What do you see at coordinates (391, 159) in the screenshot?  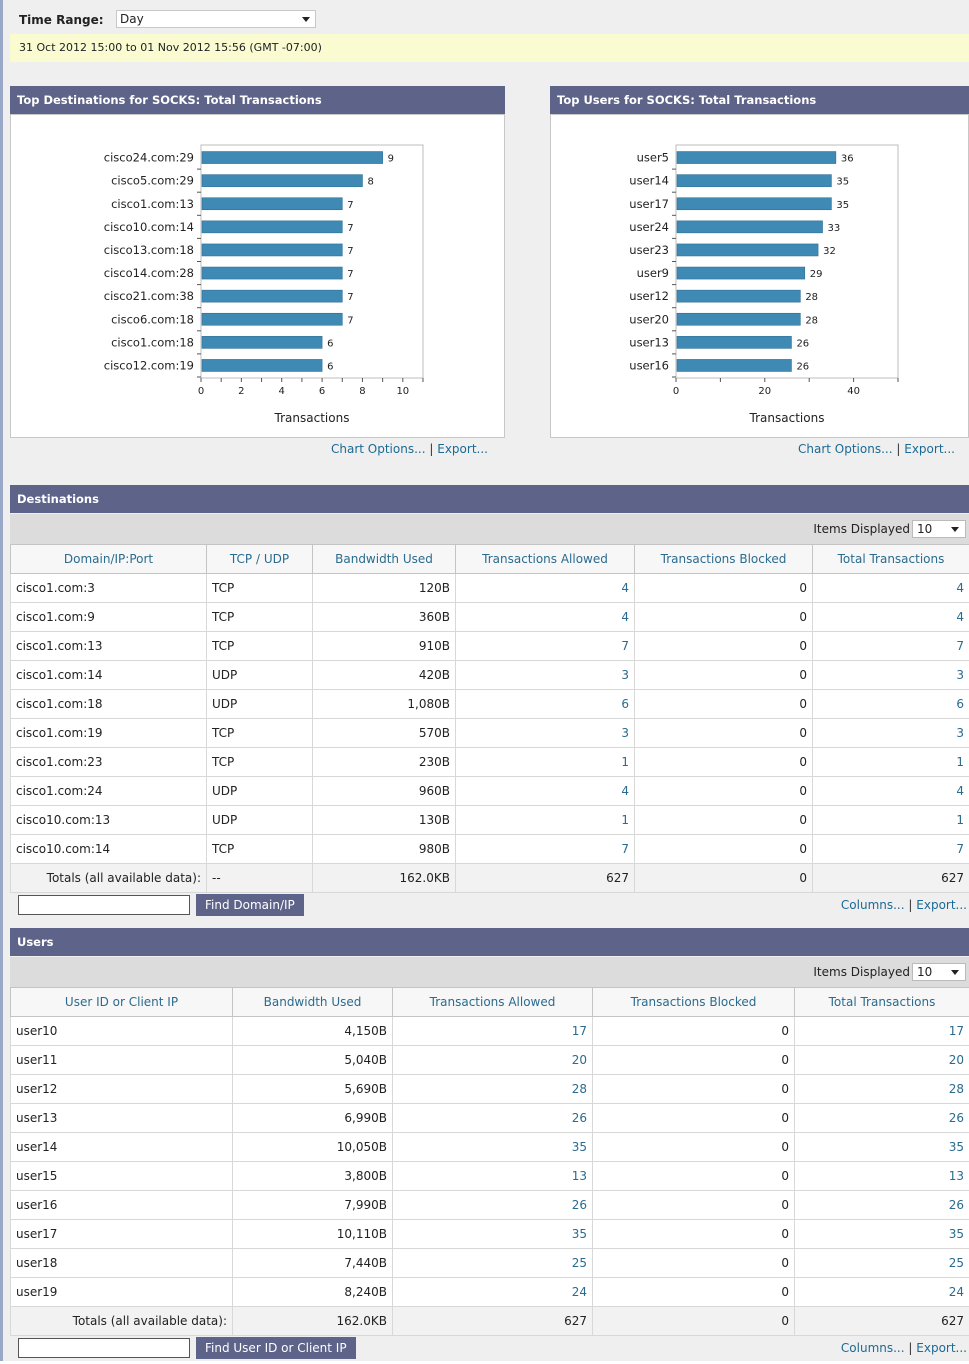 I see `data-label: 9` at bounding box center [391, 159].